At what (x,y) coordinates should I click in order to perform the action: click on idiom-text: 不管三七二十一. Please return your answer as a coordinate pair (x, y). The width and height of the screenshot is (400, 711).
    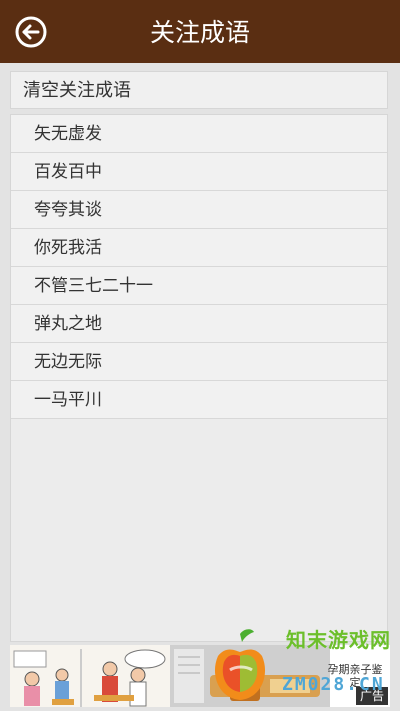
    Looking at the image, I should click on (93, 286).